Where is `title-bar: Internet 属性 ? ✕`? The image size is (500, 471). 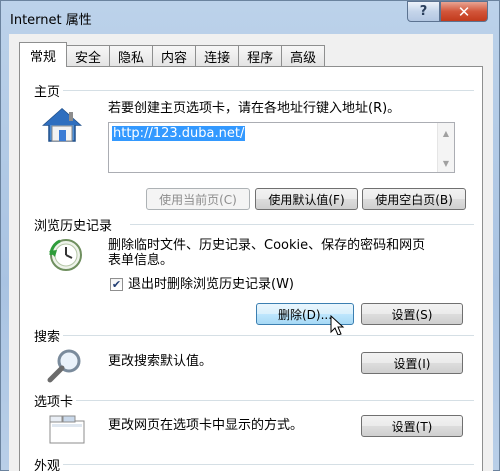
title-bar: Internet 属性 ? ✕ is located at coordinates (250, 17).